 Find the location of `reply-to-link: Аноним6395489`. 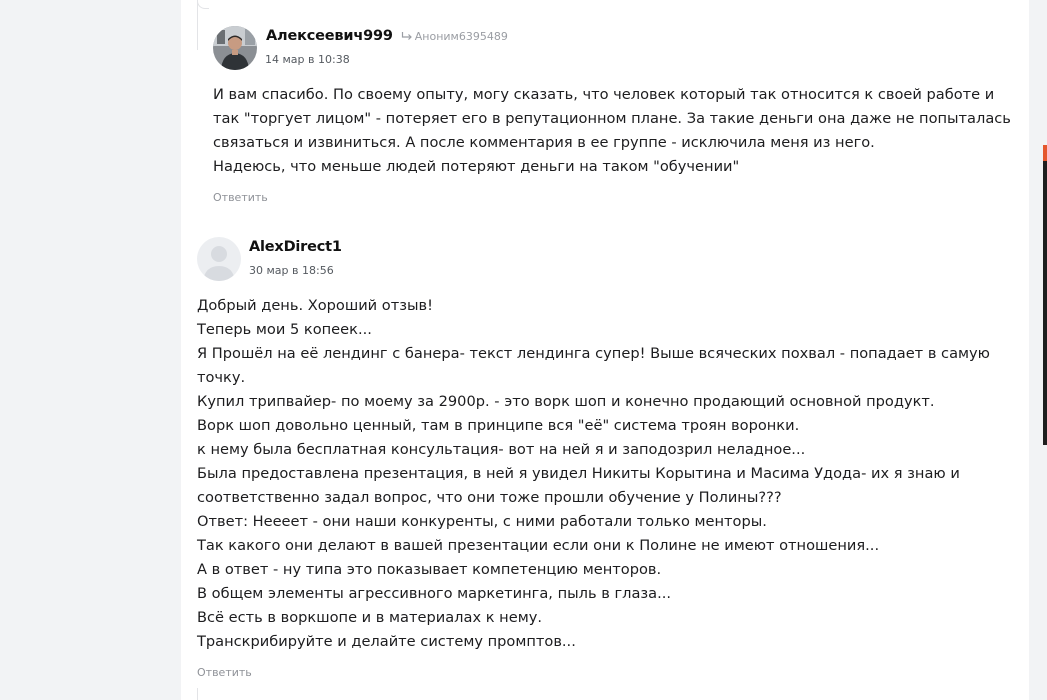

reply-to-link: Аноним6395489 is located at coordinates (454, 36).